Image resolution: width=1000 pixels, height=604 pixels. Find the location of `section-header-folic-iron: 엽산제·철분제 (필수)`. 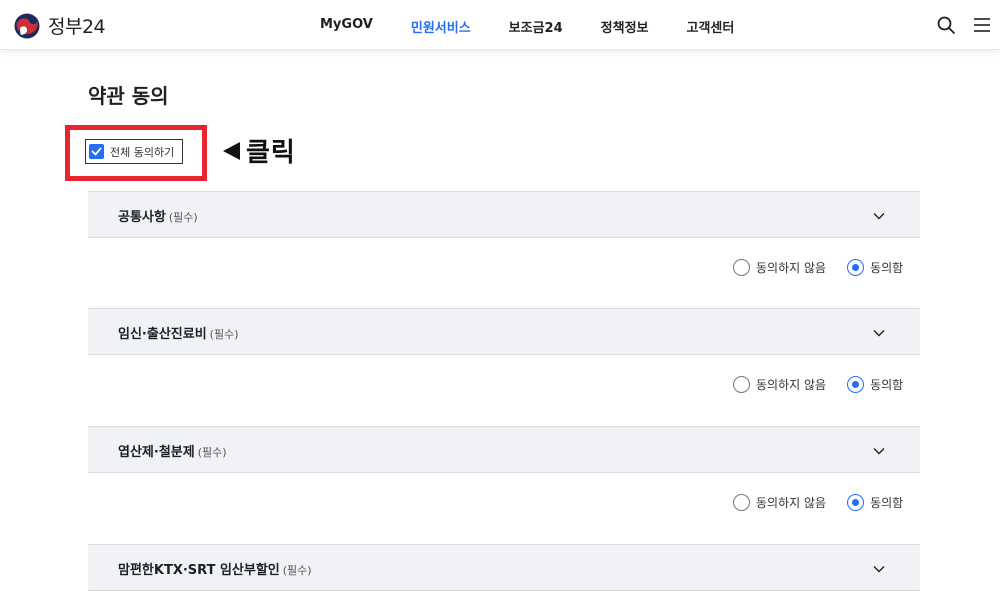

section-header-folic-iron: 엽산제·철분제 (필수) is located at coordinates (504, 449).